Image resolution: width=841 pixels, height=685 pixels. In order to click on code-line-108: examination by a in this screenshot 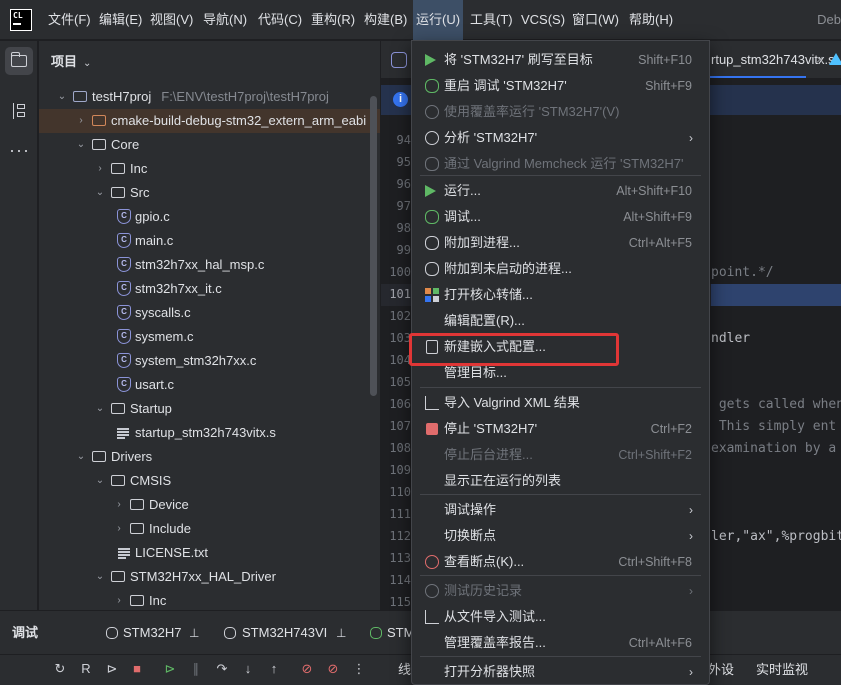, I will do `click(773, 448)`.